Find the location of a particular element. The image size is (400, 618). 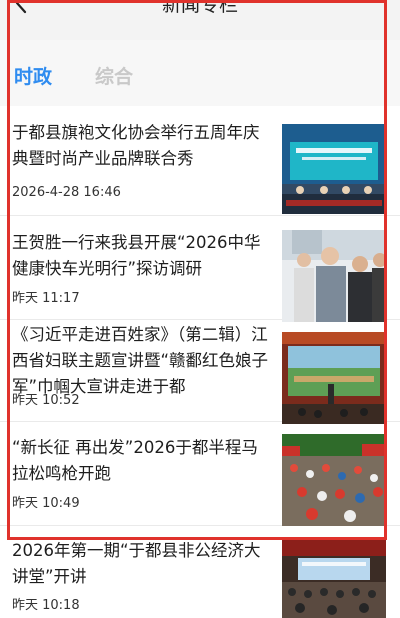

tab-bar: 时政 综合 is located at coordinates (200, 73).